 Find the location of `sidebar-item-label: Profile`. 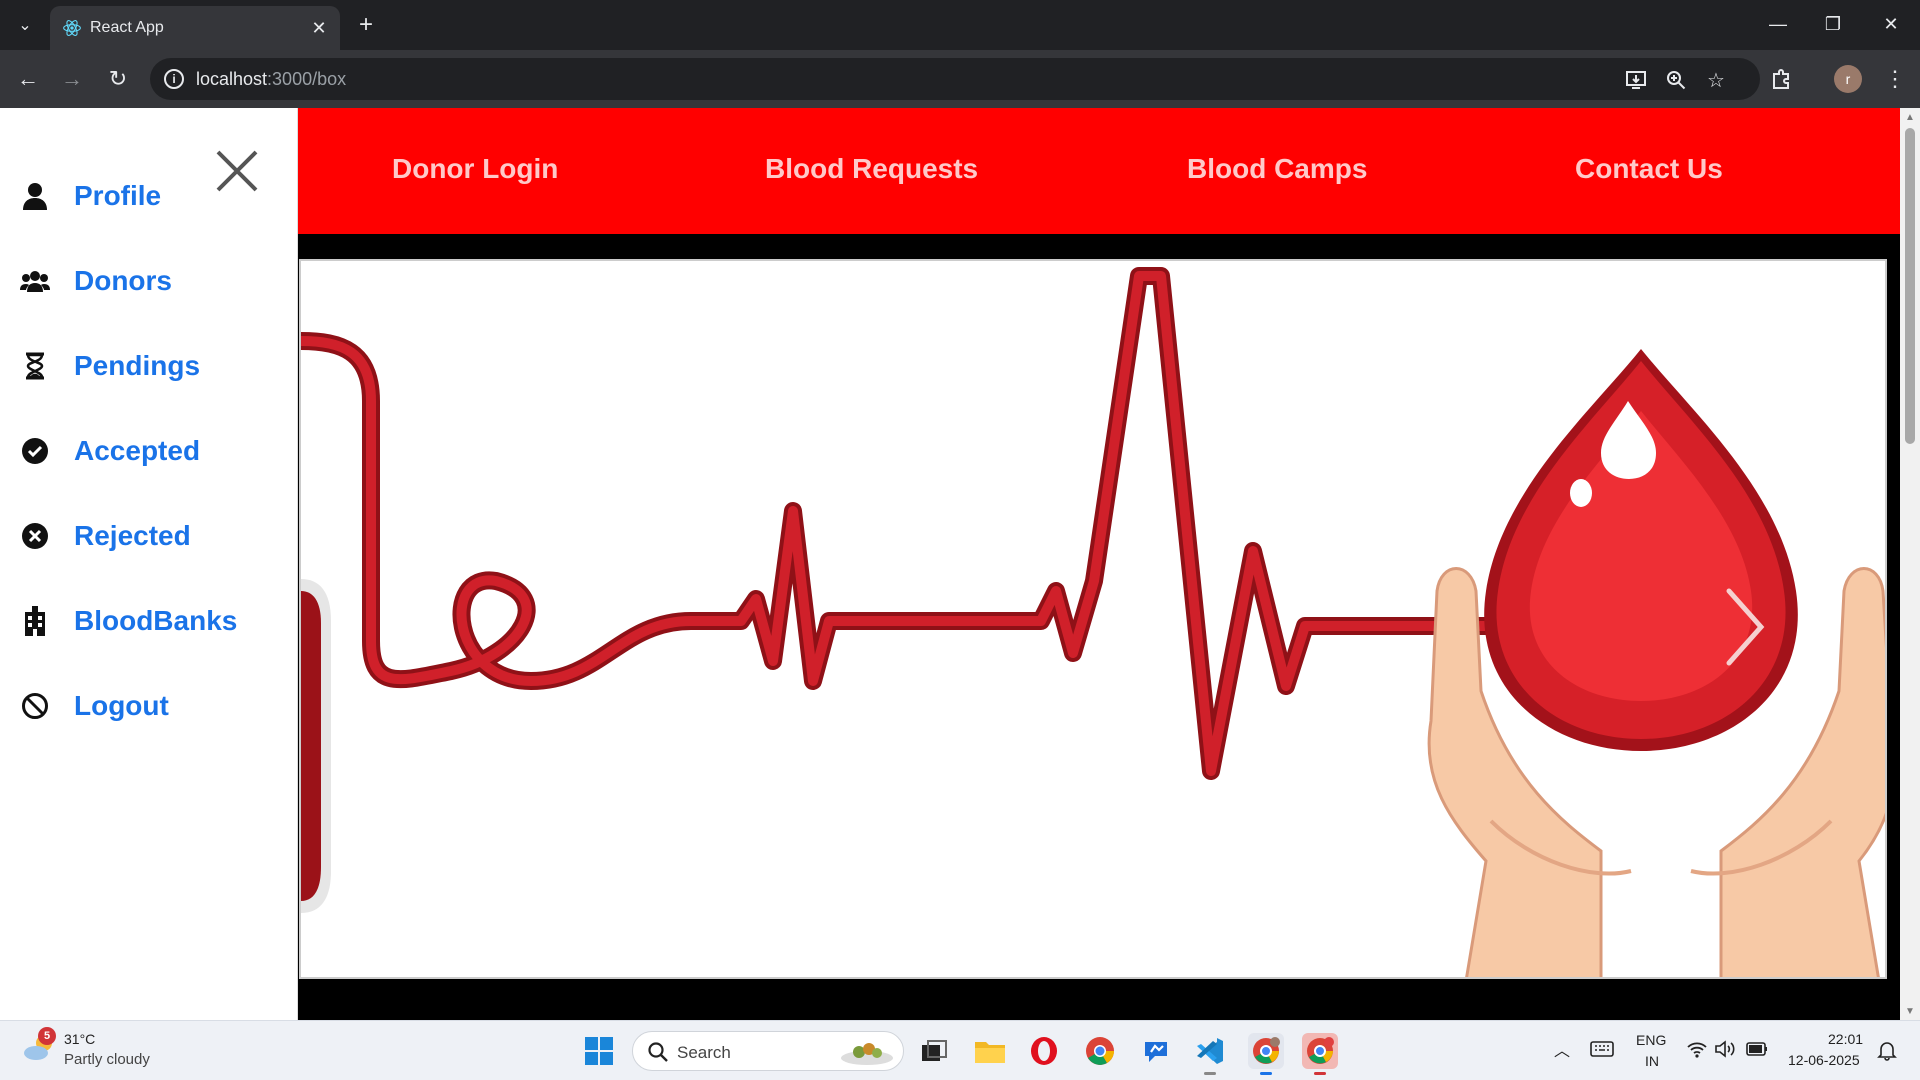

sidebar-item-label: Profile is located at coordinates (118, 195).